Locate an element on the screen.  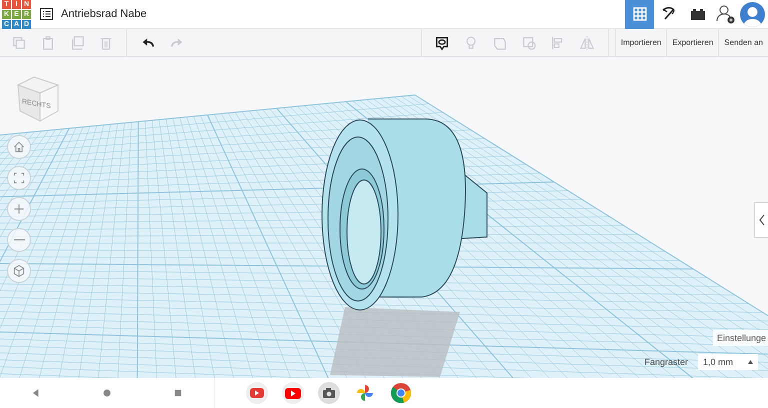
snap-grid-dropdown: 1,0 mm is located at coordinates (728, 362).